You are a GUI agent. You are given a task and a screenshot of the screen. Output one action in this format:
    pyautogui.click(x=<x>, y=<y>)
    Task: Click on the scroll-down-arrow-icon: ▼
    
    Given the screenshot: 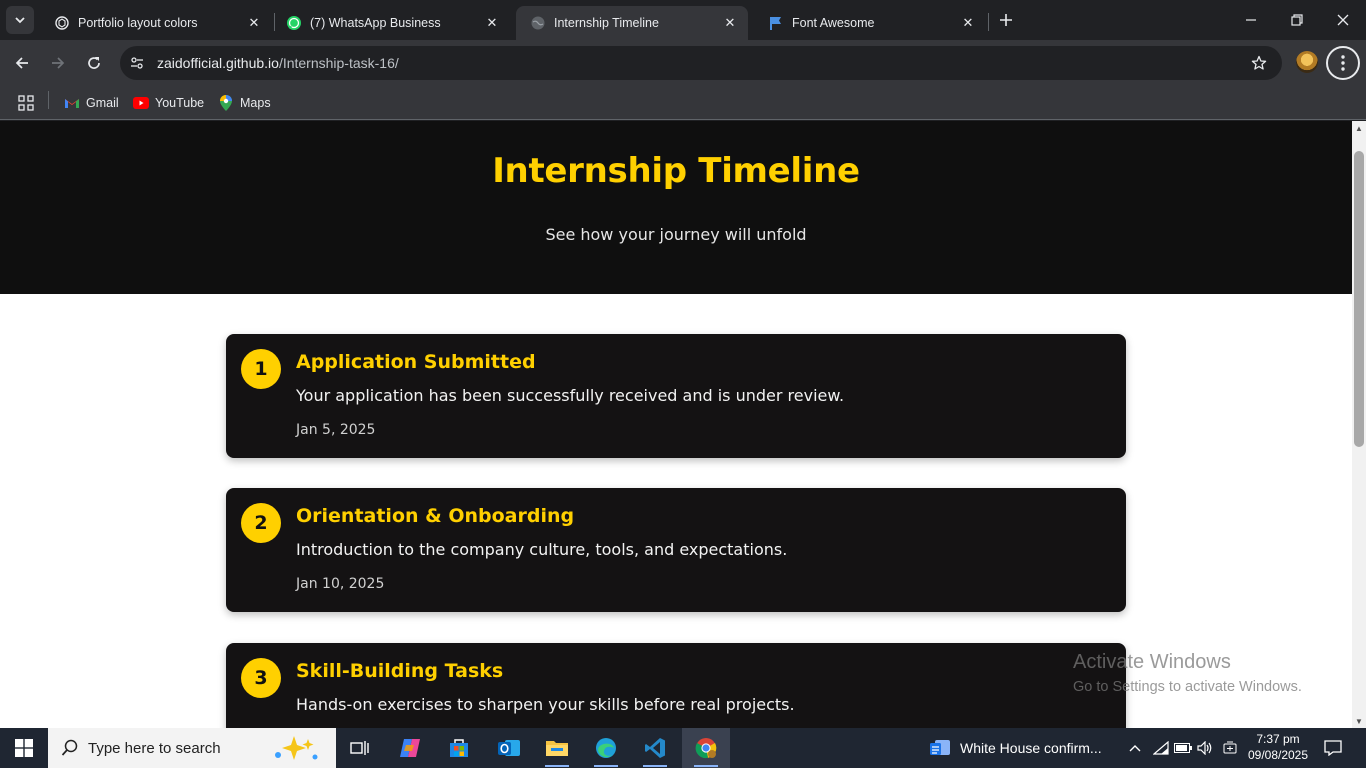 What is the action you would take?
    pyautogui.click(x=1359, y=721)
    